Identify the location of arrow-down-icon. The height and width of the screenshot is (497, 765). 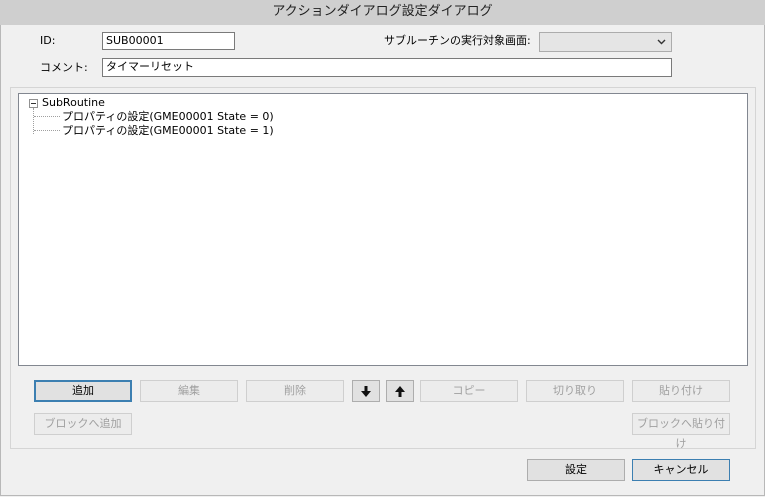
(366, 391).